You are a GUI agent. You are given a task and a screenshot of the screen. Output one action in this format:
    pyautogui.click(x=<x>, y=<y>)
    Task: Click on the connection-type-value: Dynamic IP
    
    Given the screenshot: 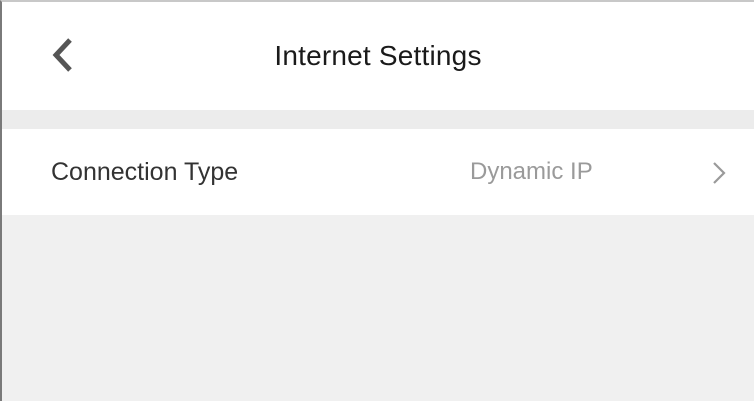 What is the action you would take?
    pyautogui.click(x=531, y=171)
    